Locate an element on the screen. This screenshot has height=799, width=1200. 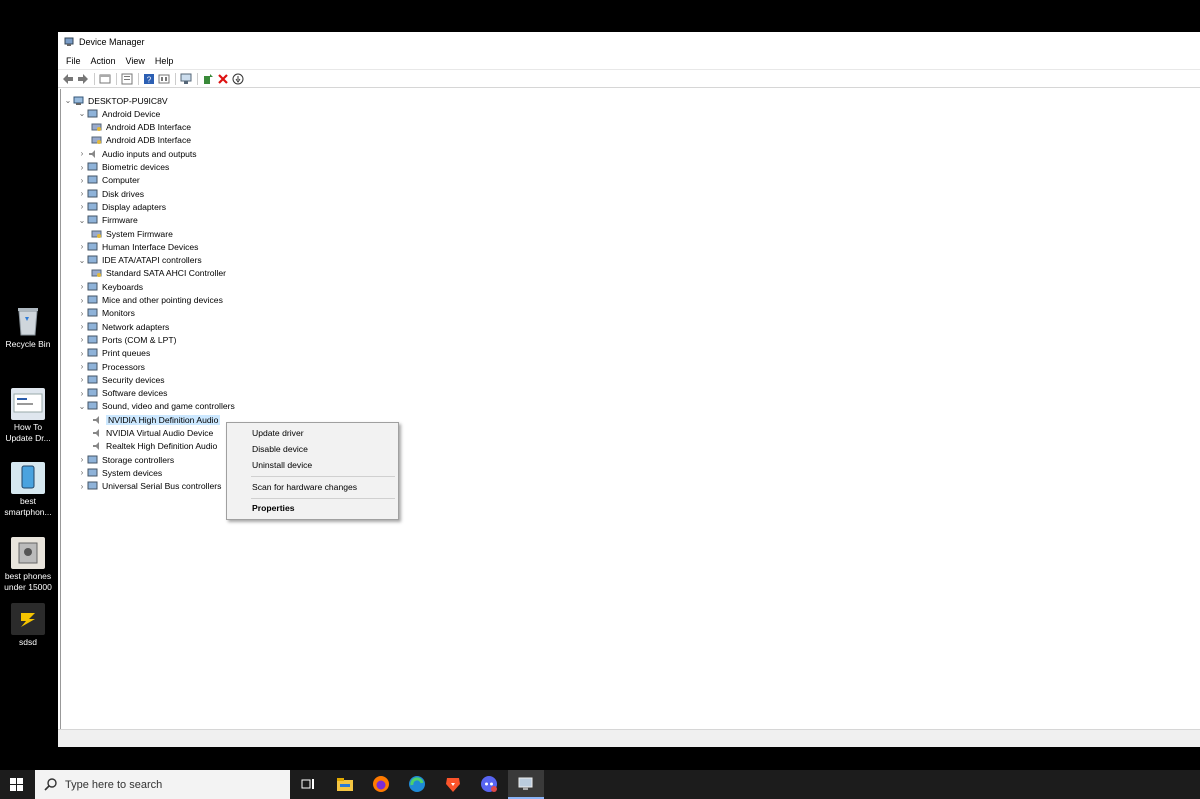
tree-category-item: ⌄ Android Device is located at coordinates (119, 113).